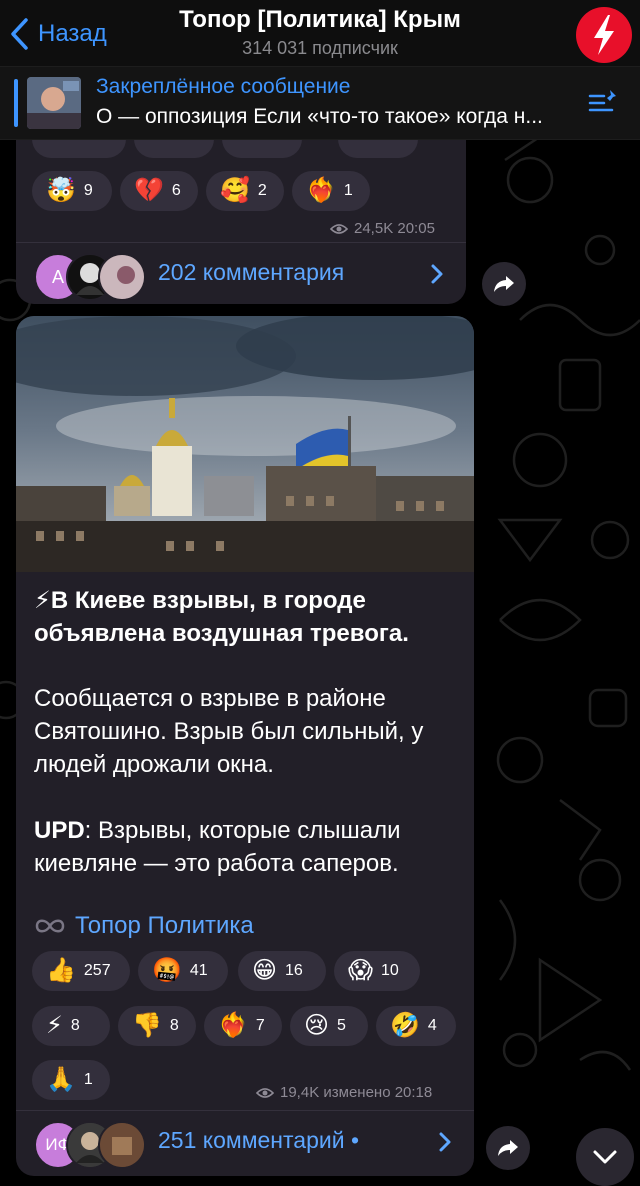  I want to click on exploding-head-emoji: 🤯, so click(61, 190).